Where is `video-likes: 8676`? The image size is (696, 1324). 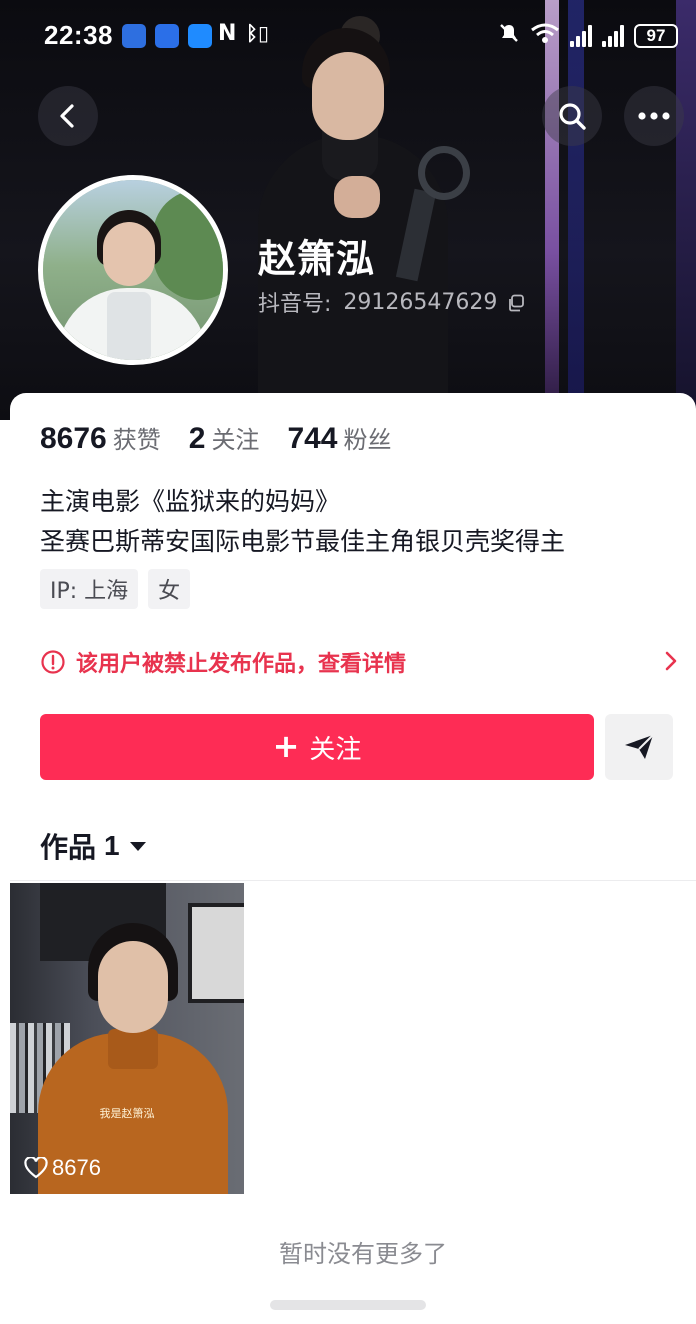
video-likes: 8676 is located at coordinates (62, 1168).